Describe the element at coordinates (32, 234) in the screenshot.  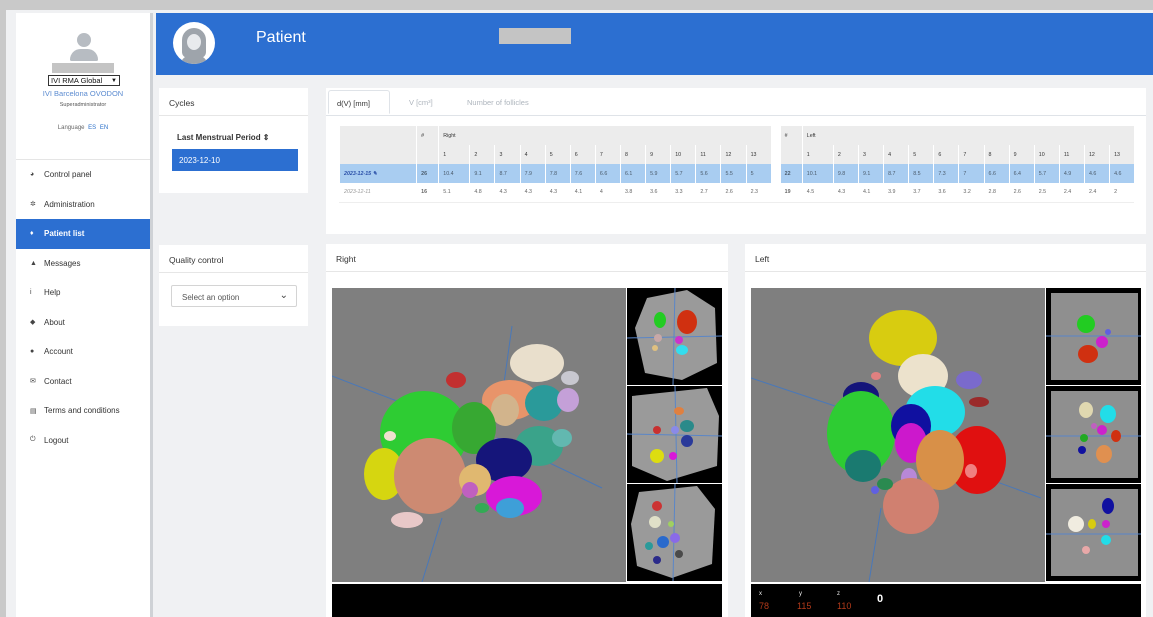
I see `patient-icon: ♦` at that location.